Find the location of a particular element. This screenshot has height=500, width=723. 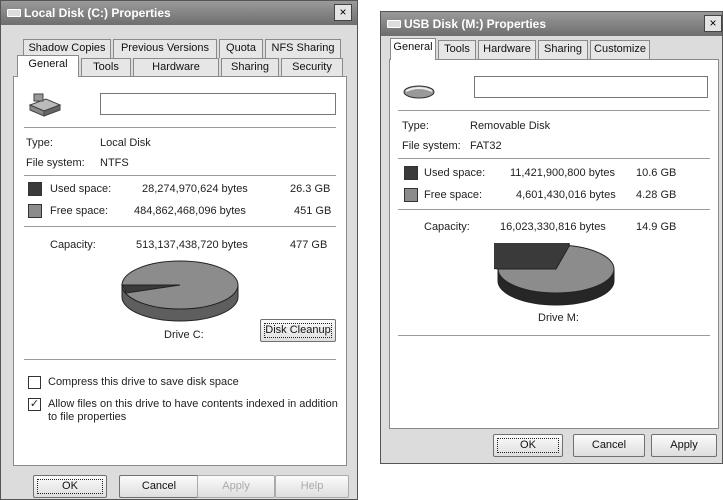

capacity-gb: 477 GB is located at coordinates (309, 245).